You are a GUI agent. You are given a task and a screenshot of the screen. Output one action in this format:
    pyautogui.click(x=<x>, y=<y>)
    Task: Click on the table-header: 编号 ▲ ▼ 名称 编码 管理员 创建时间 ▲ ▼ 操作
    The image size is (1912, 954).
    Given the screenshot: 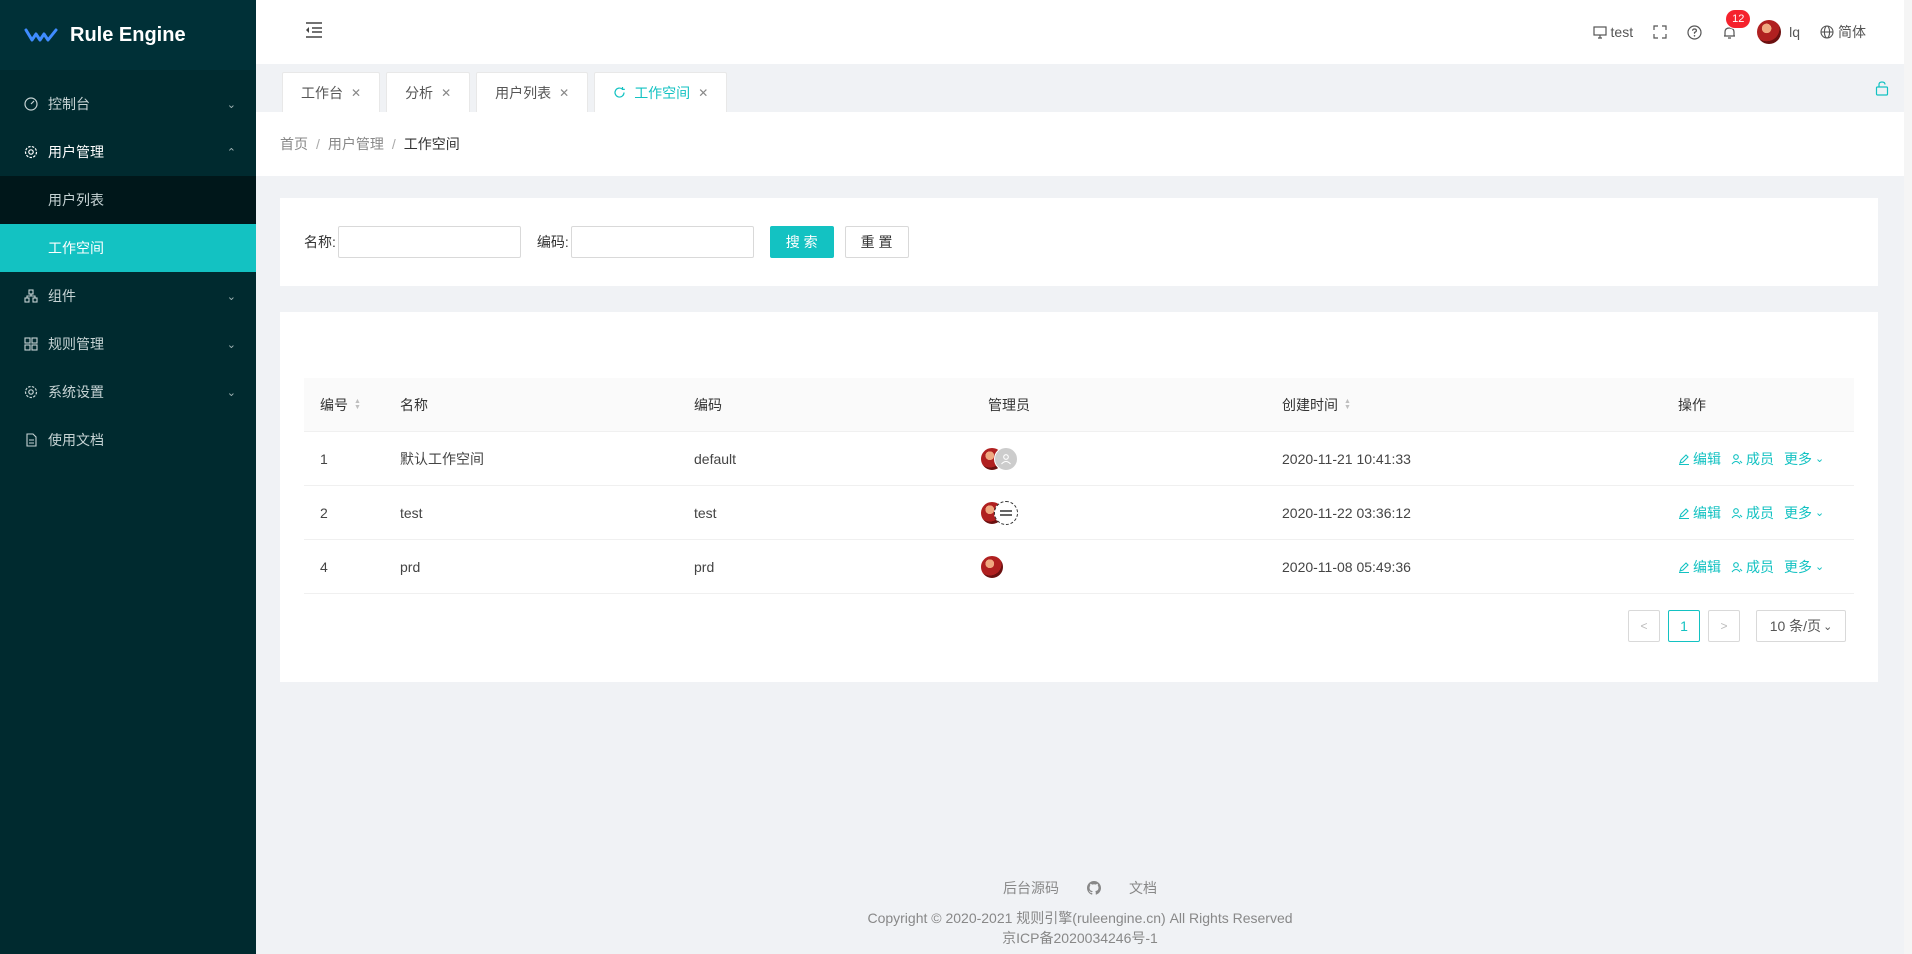 What is the action you would take?
    pyautogui.click(x=1079, y=405)
    